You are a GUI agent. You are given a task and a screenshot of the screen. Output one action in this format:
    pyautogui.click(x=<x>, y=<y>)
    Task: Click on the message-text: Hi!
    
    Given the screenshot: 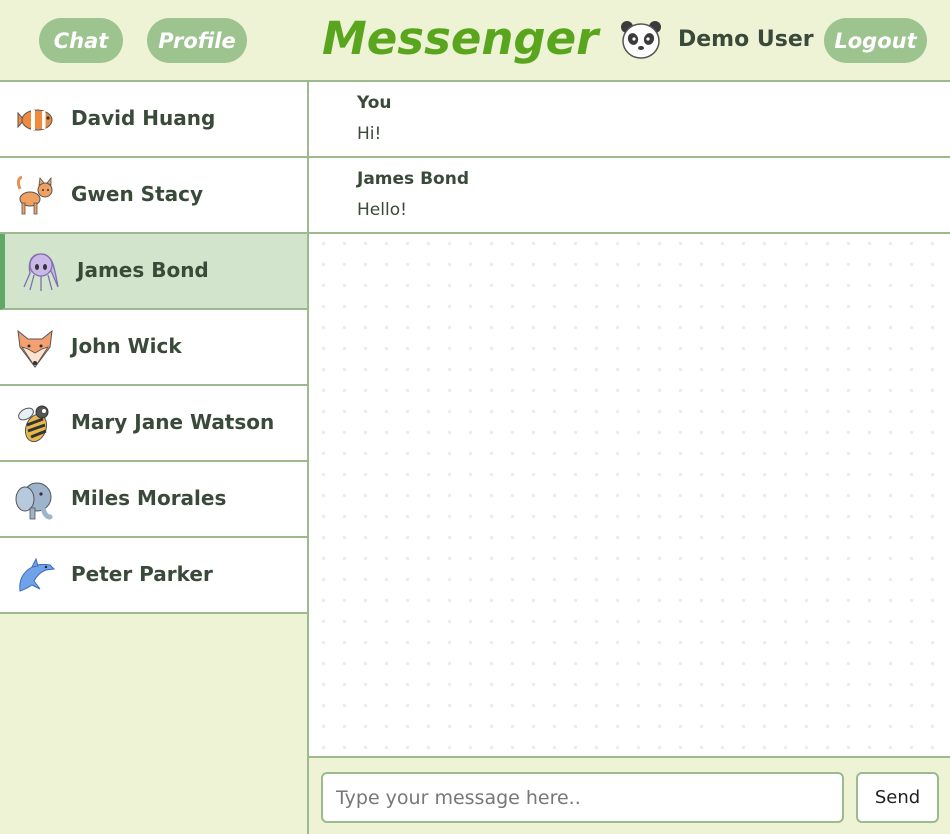 What is the action you would take?
    pyautogui.click(x=369, y=134)
    